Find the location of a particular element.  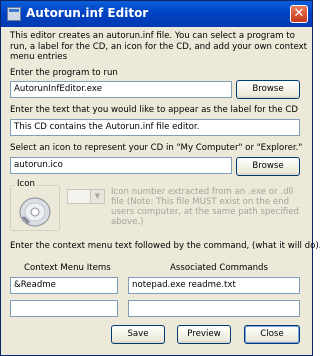

program-label: Enter the program to run is located at coordinates (64, 73).